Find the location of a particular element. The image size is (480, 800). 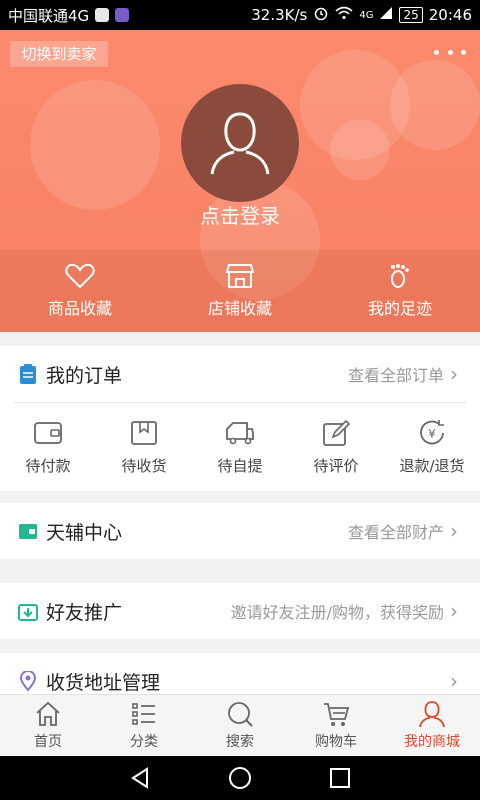

view-all-assets-link: 查看全部财产 › is located at coordinates (403, 531).